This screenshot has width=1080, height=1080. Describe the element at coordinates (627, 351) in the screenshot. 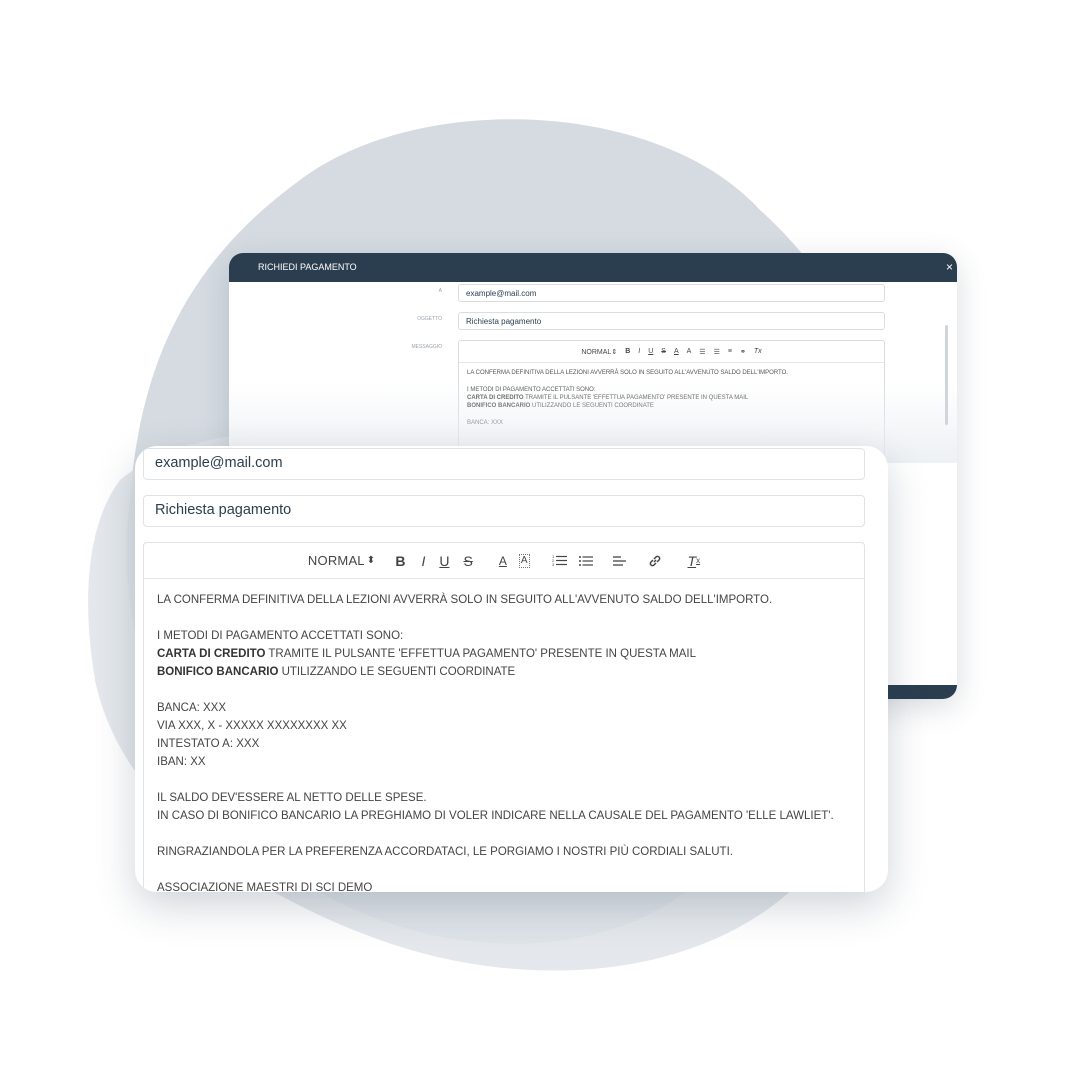

I see `bold-button-small: B` at that location.